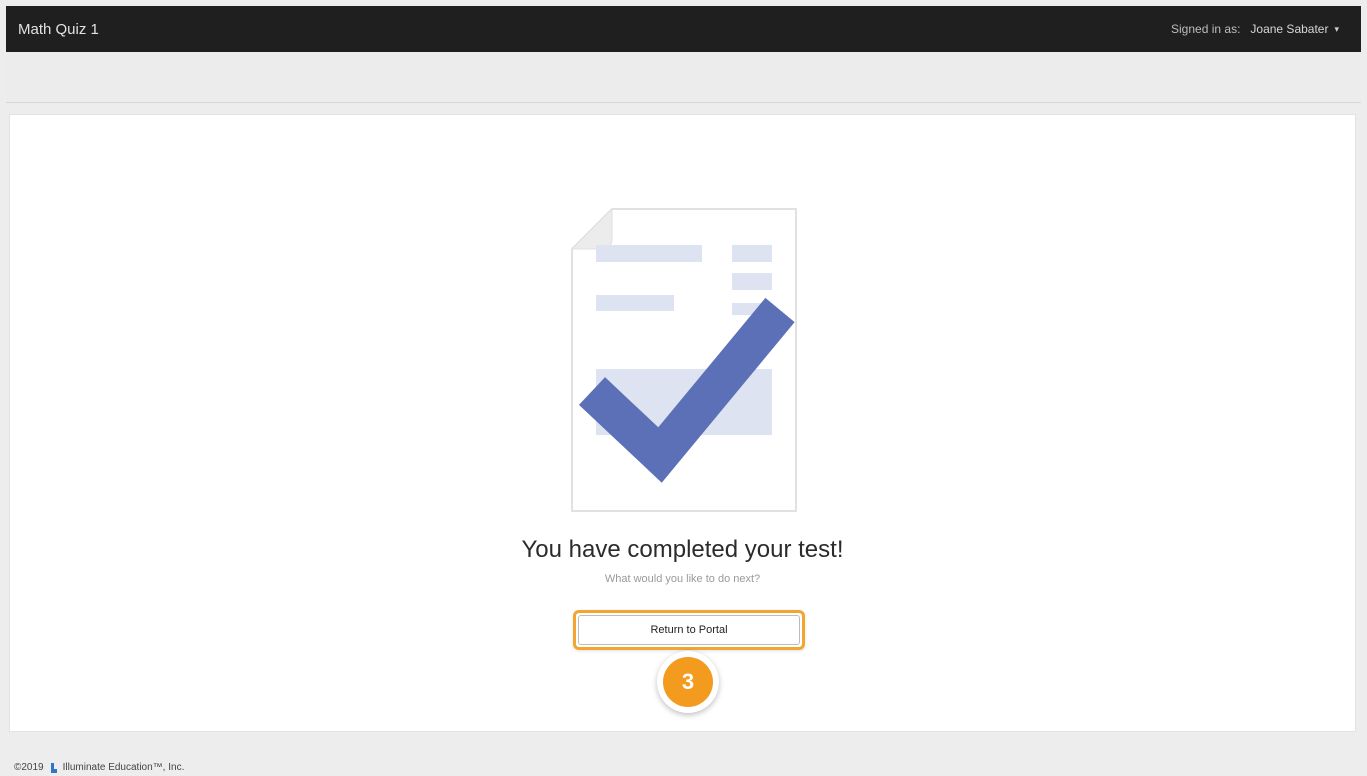  Describe the element at coordinates (53, 767) in the screenshot. I see `illuminate-logo-icon` at that location.